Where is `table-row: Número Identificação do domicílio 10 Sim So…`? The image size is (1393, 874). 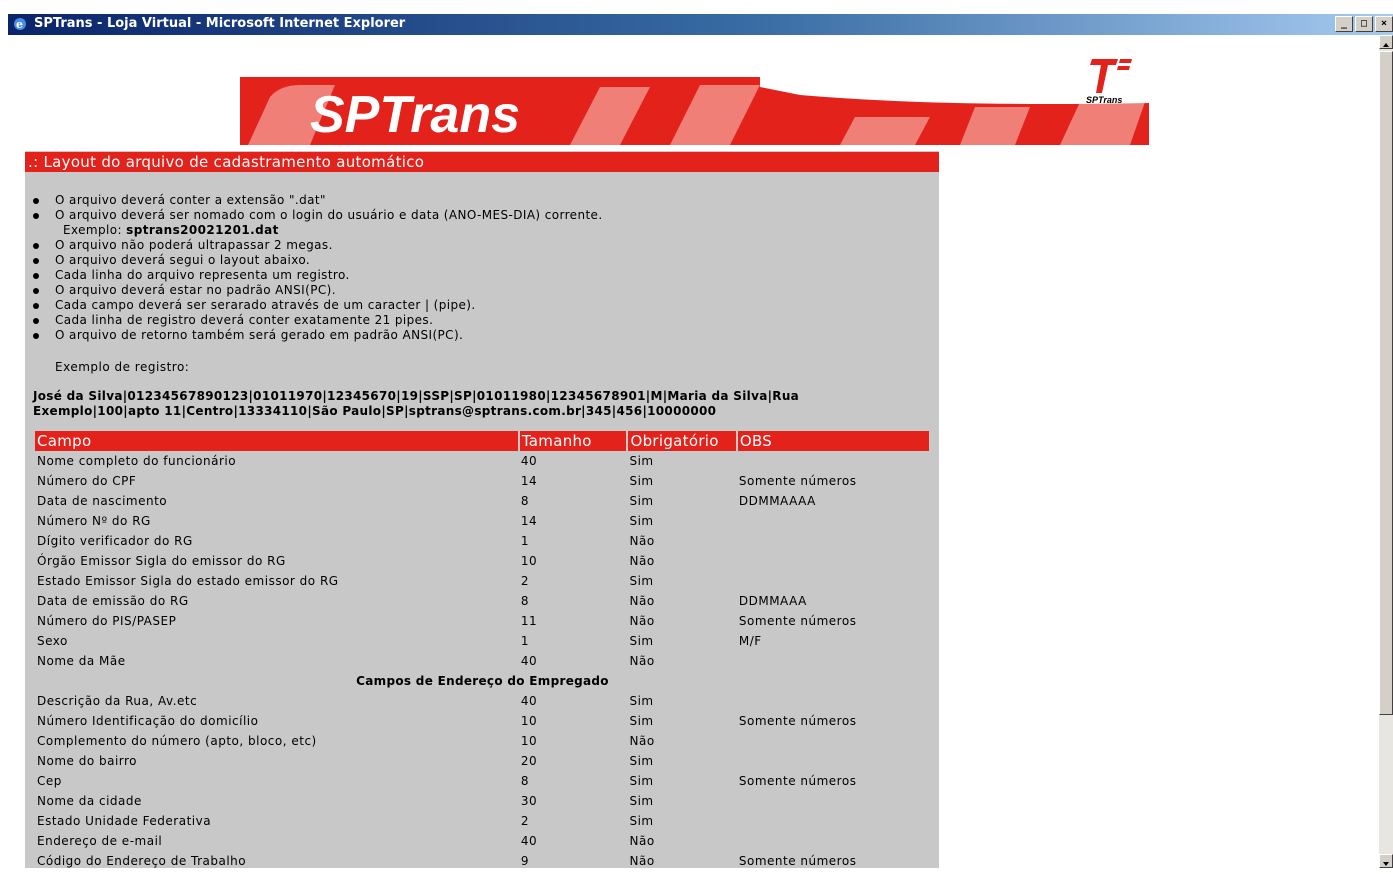
table-row: Número Identificação do domicílio 10 Sim So… is located at coordinates (482, 721).